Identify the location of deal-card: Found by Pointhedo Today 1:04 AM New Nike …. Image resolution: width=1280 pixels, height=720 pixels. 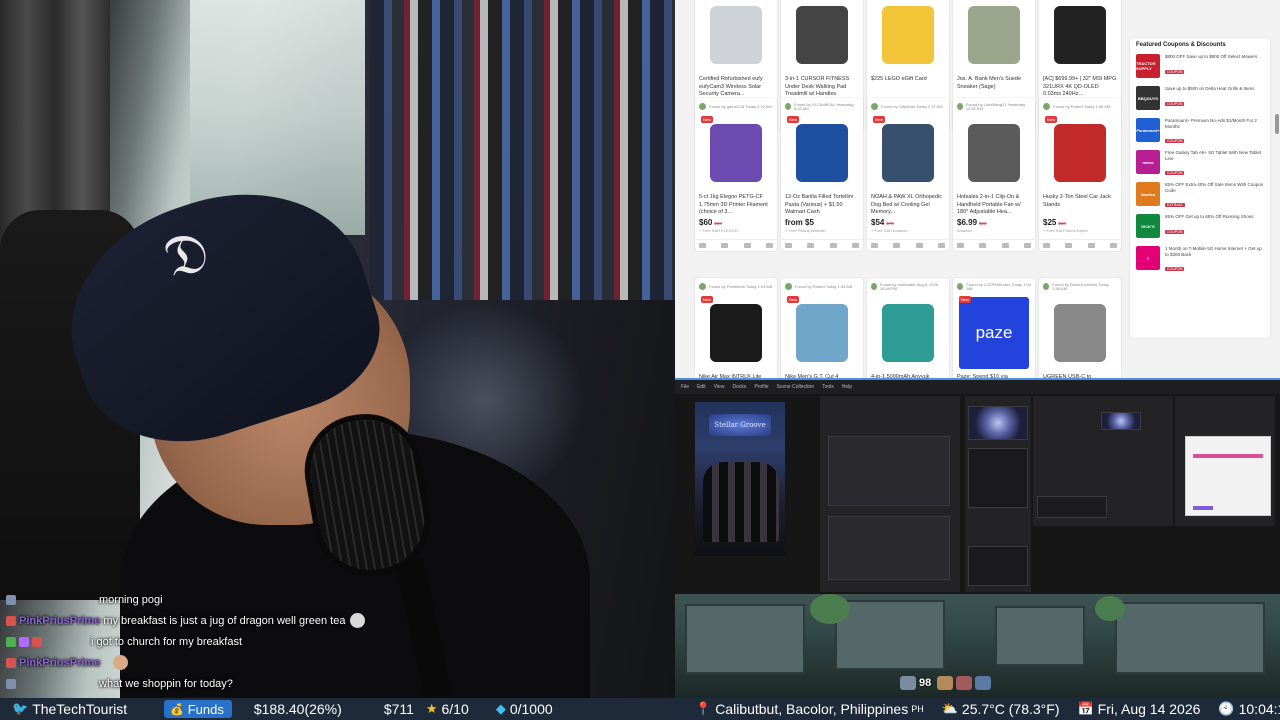
(736, 328).